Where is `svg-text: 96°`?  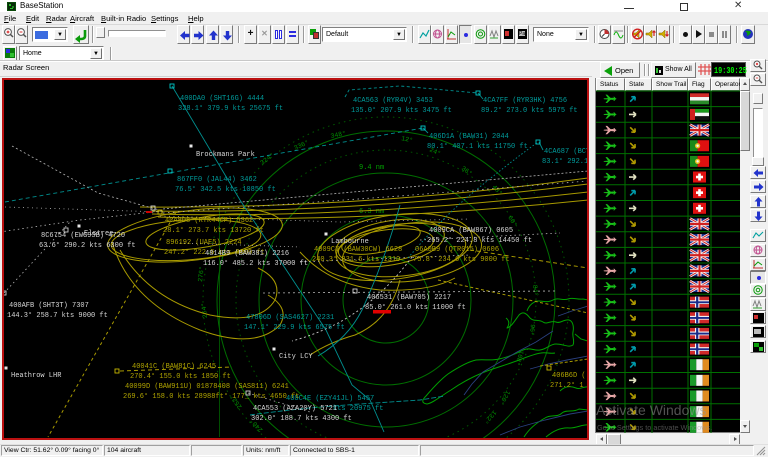 svg-text: 96° is located at coordinates (532, 330).